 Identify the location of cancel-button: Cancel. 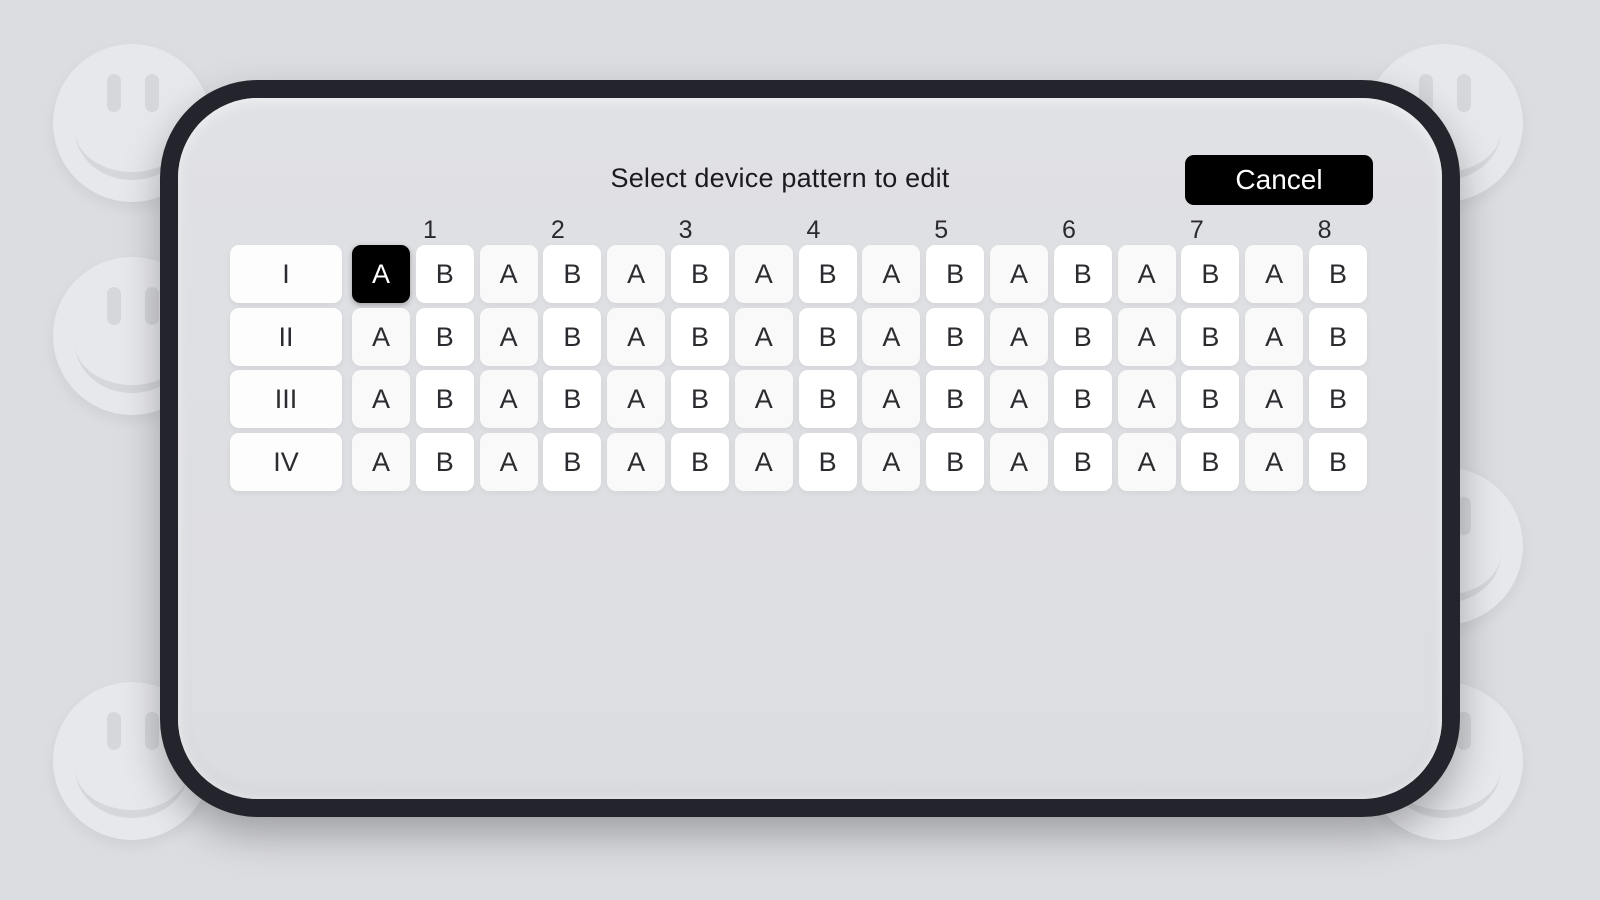
(1279, 180).